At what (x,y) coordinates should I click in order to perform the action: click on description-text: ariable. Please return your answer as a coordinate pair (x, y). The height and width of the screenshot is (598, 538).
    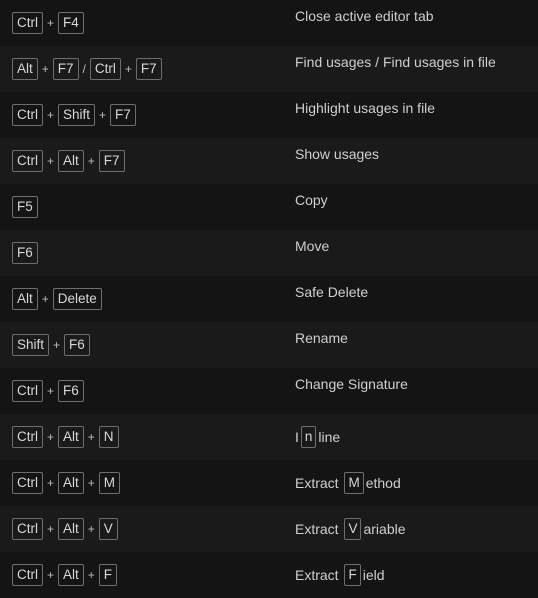
    Looking at the image, I should click on (384, 529).